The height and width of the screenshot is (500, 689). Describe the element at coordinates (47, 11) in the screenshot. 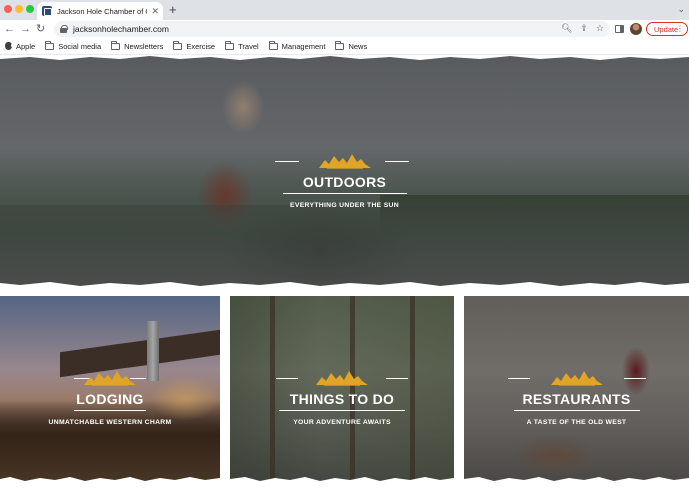

I see `site-favicon-icon` at that location.